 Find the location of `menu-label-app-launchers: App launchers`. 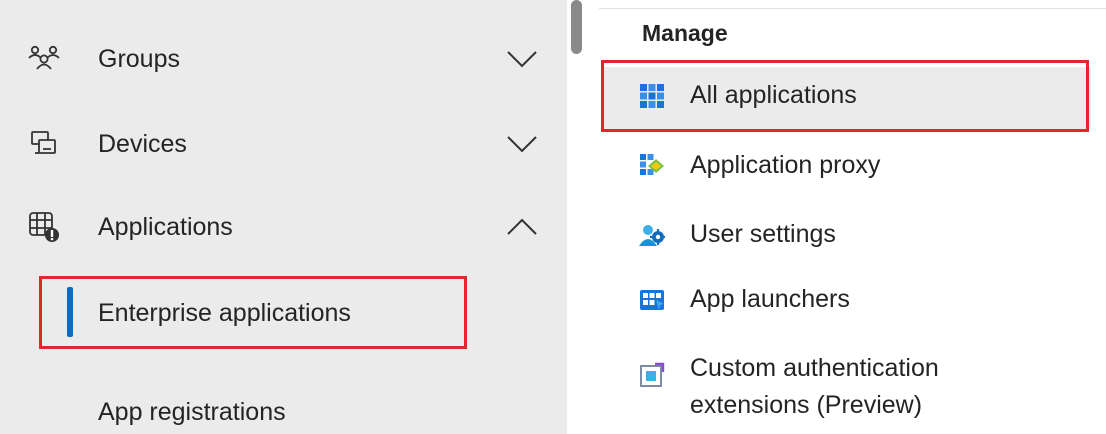

menu-label-app-launchers: App launchers is located at coordinates (770, 299).